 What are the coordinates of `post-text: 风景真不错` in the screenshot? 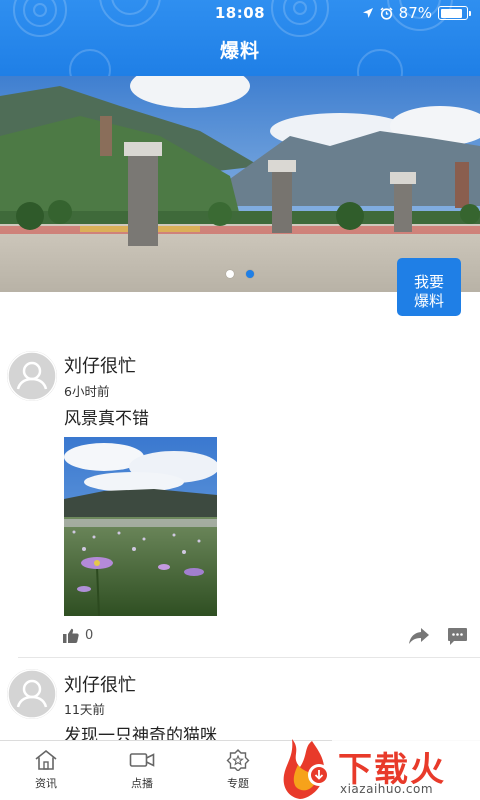 It's located at (106, 419).